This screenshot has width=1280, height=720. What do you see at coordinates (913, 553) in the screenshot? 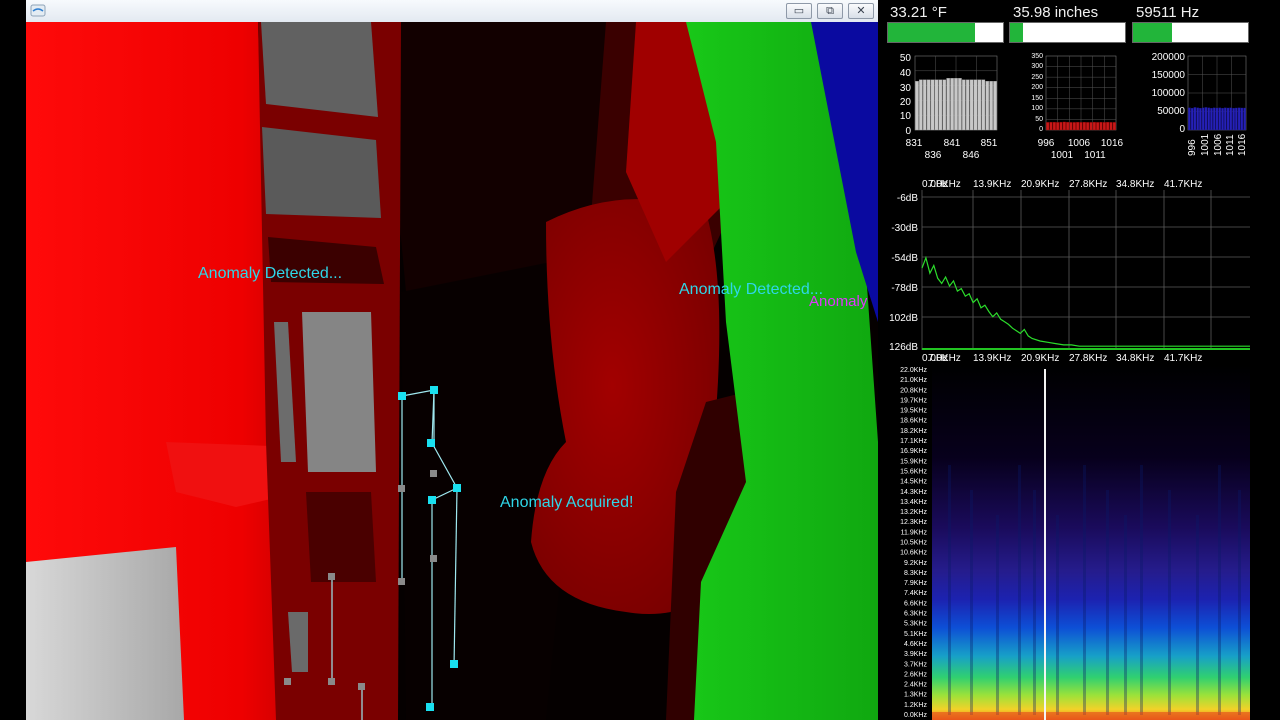
I see `frequency-label: 10.6KHz` at bounding box center [913, 553].